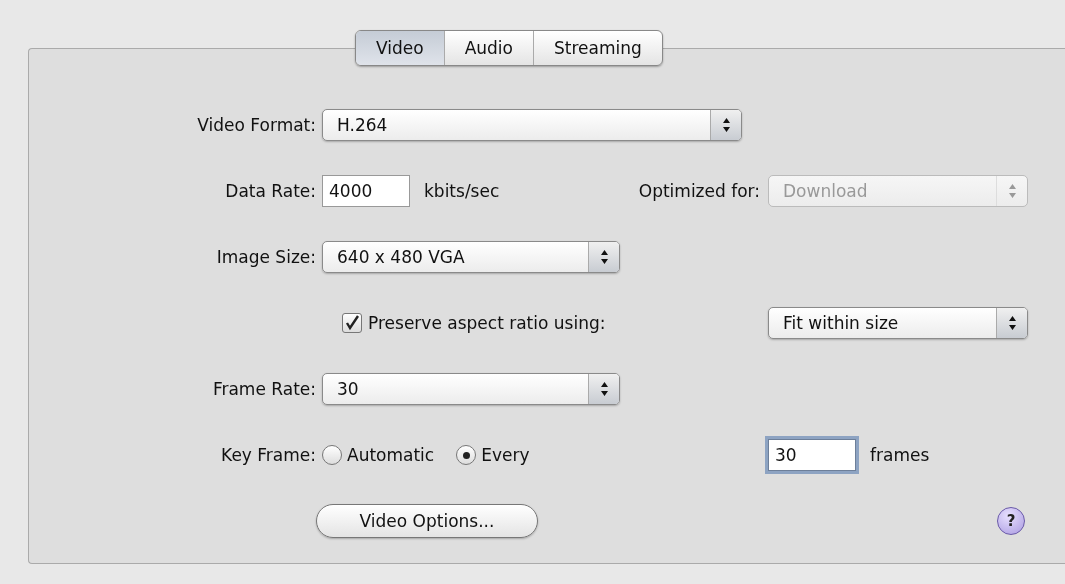 The image size is (1065, 584). What do you see at coordinates (257, 125) in the screenshot?
I see `field-label: Video Format:` at bounding box center [257, 125].